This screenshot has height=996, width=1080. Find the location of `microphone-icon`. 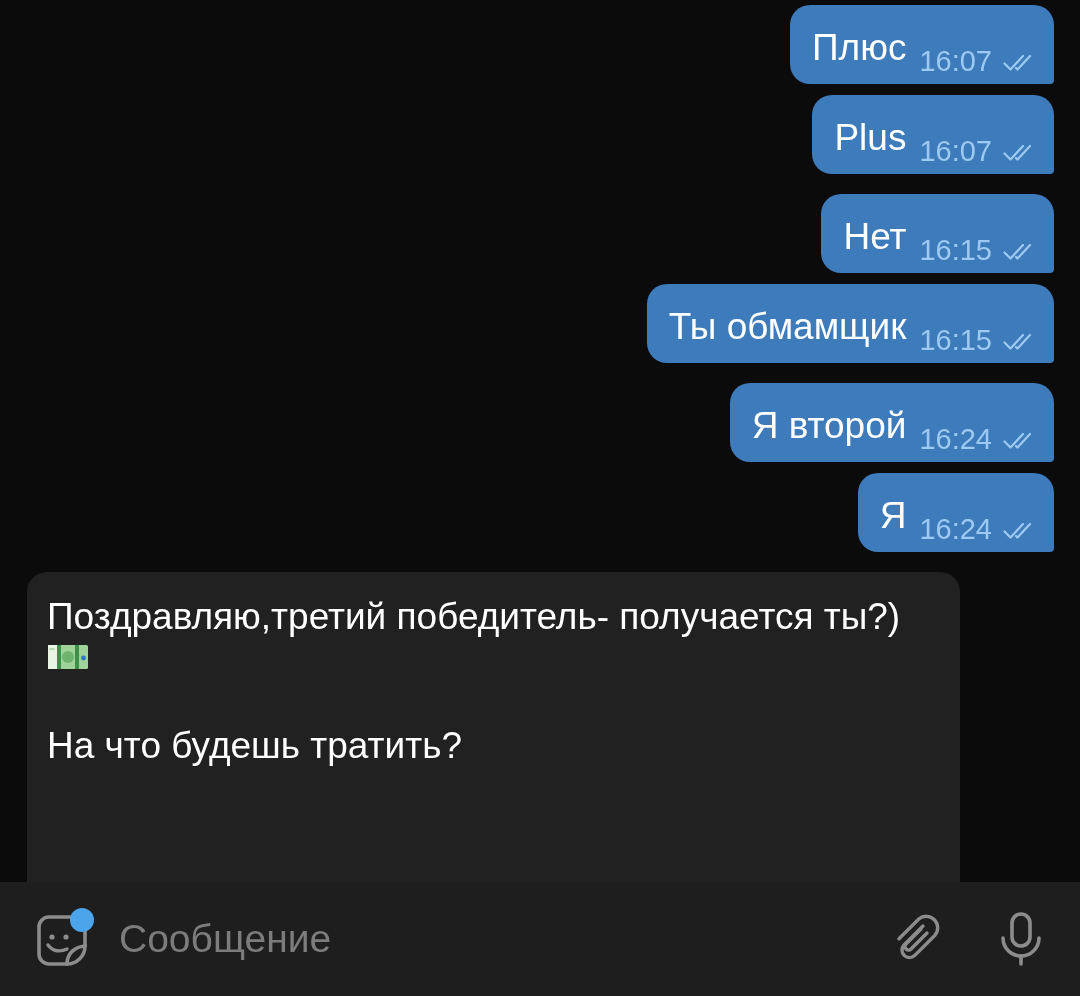

microphone-icon is located at coordinates (1021, 939).